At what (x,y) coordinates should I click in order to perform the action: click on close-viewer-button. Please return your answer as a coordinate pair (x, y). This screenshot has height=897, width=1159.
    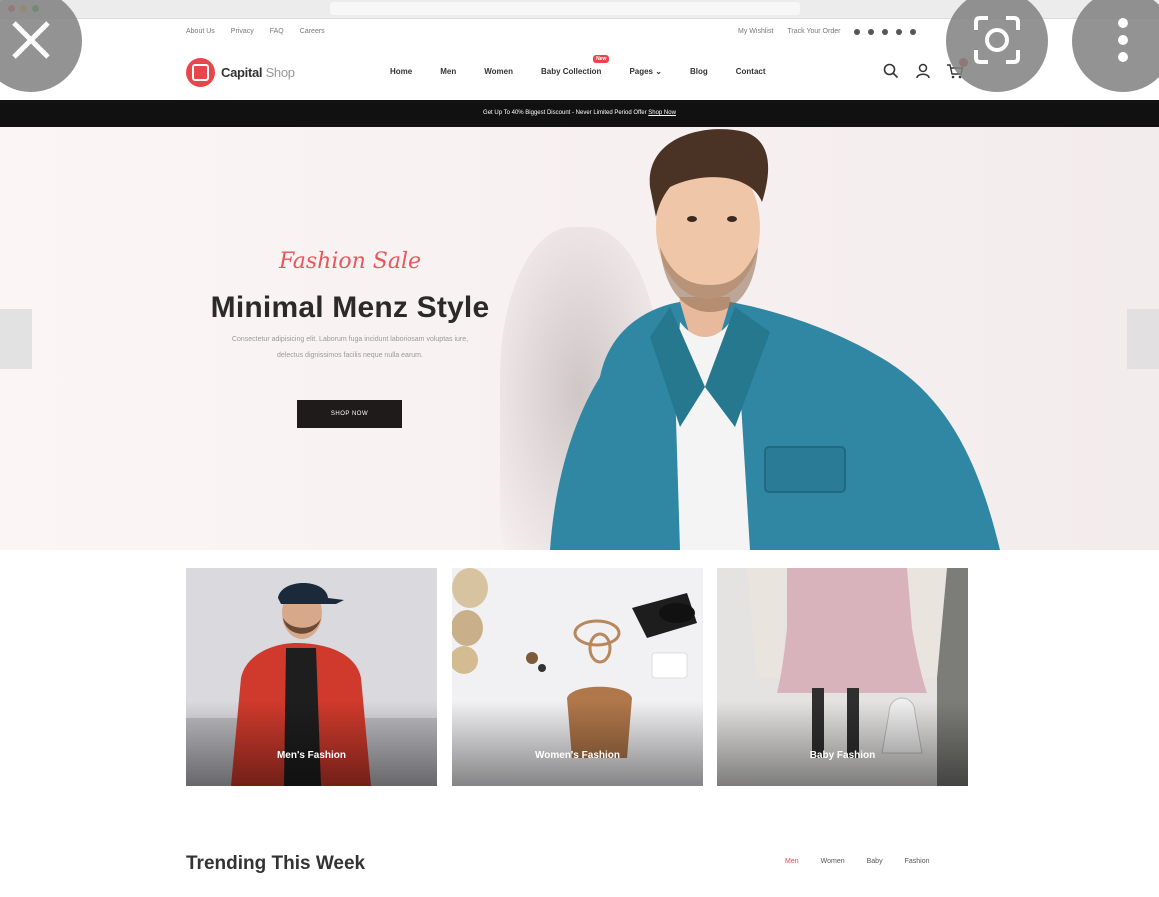
    Looking at the image, I should click on (41, 46).